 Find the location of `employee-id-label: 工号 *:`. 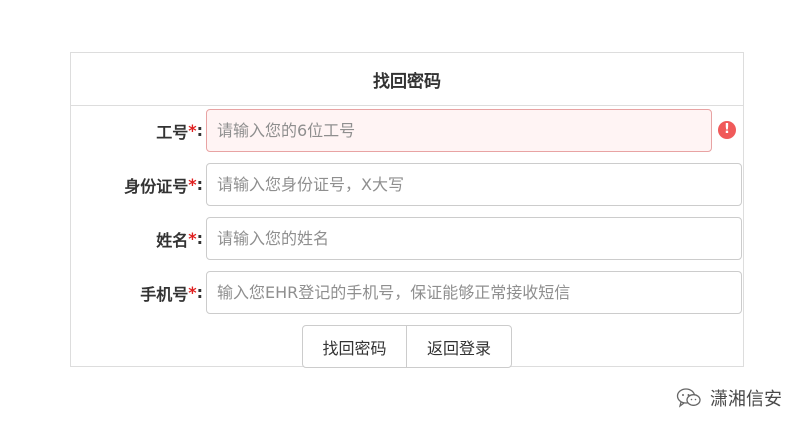

employee-id-label: 工号 *: is located at coordinates (179, 131).